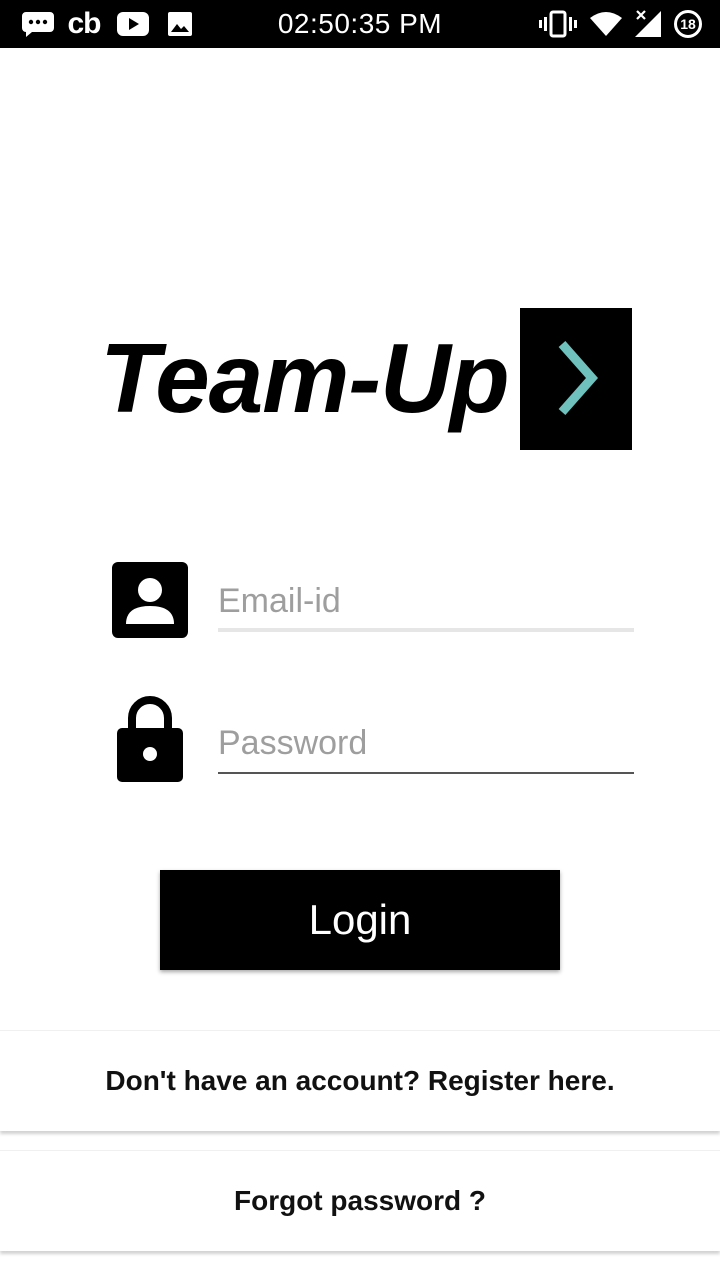 This screenshot has width=720, height=1280. What do you see at coordinates (558, 24) in the screenshot?
I see `vibrate-icon` at bounding box center [558, 24].